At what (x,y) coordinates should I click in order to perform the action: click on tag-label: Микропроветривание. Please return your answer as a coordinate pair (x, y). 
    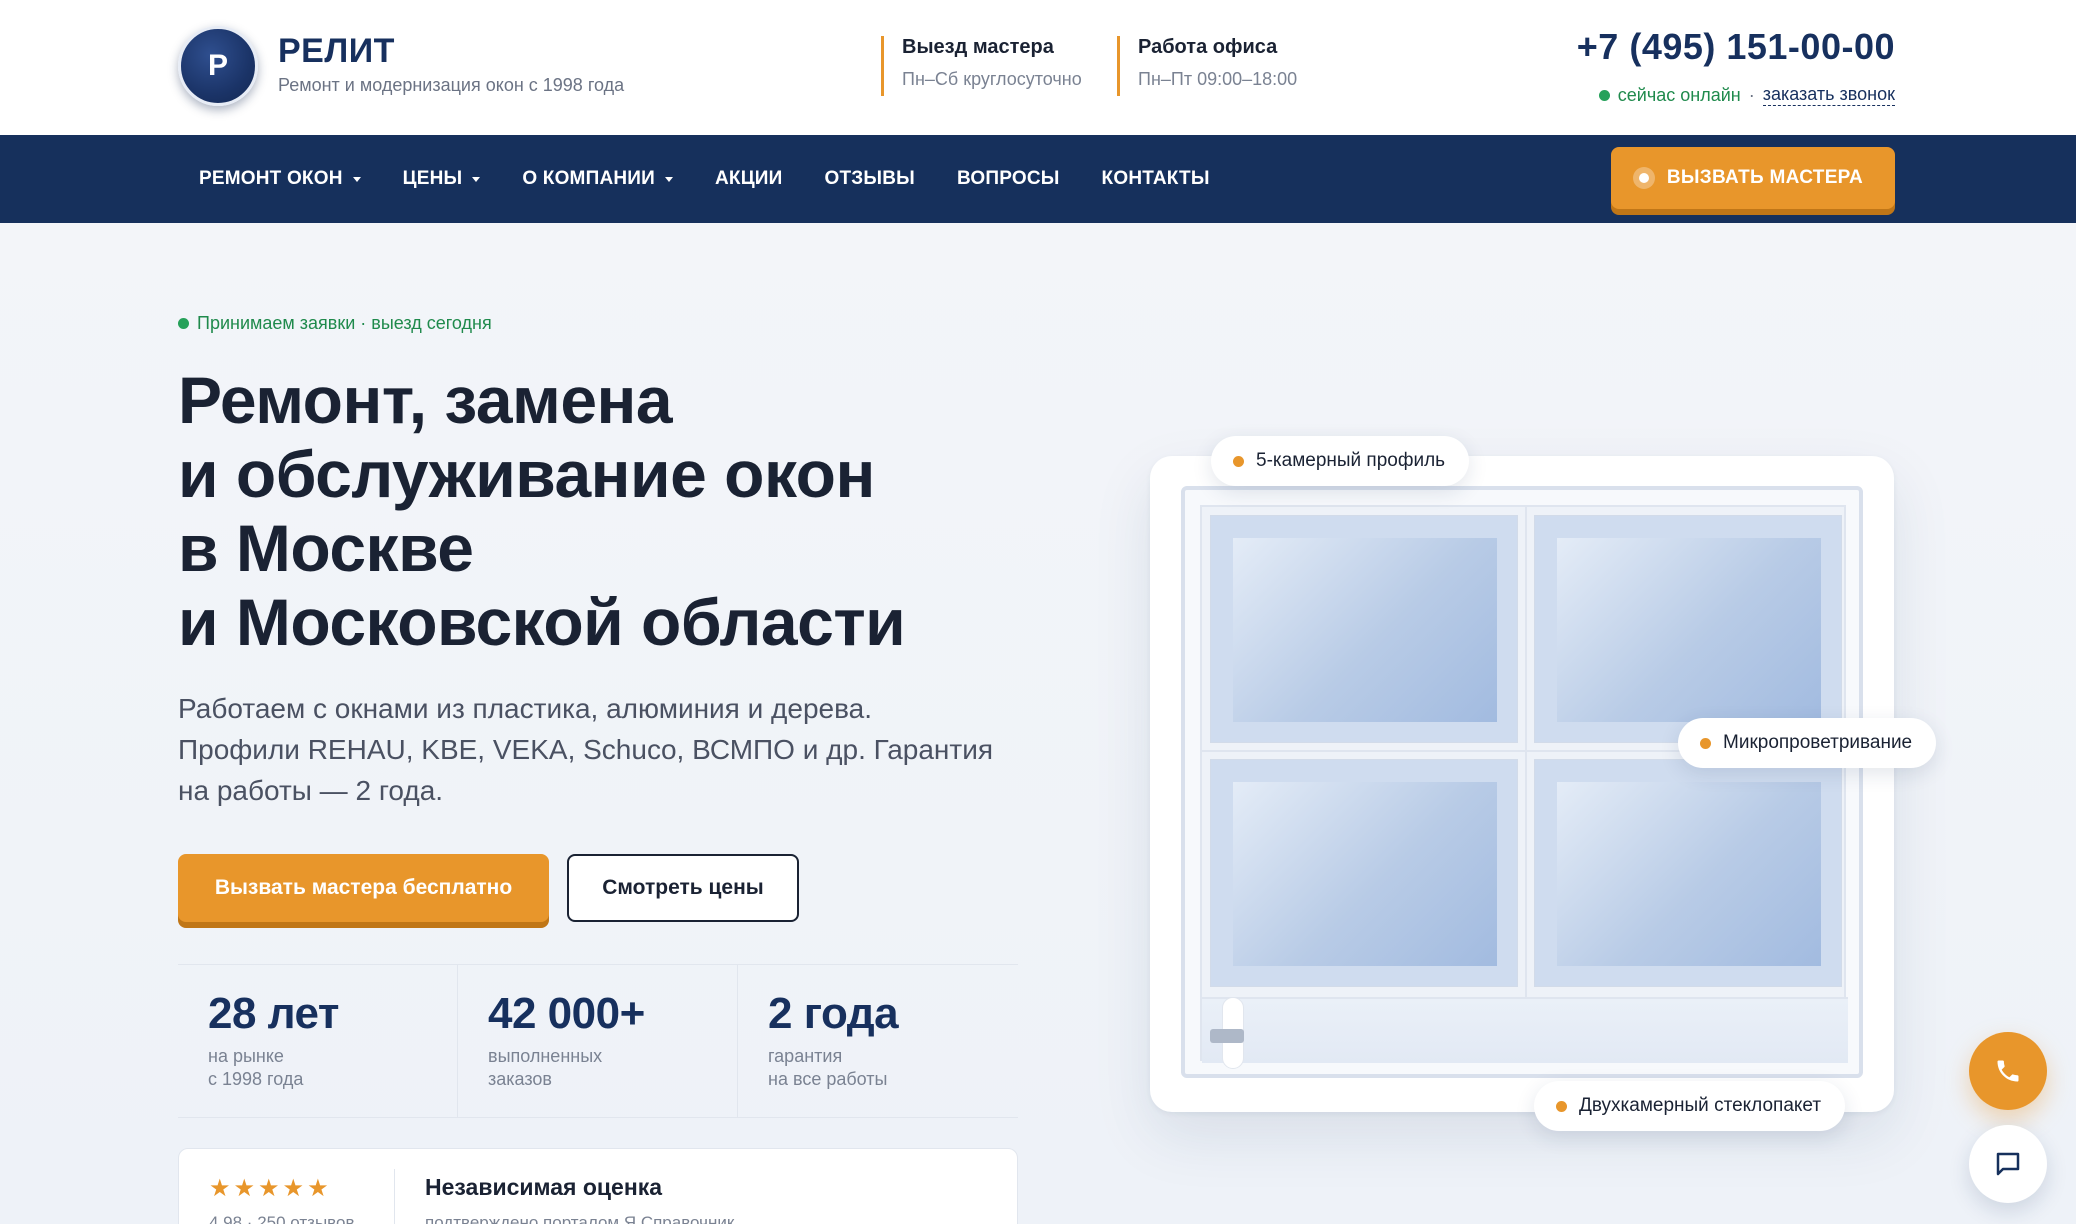
    Looking at the image, I should click on (1818, 742).